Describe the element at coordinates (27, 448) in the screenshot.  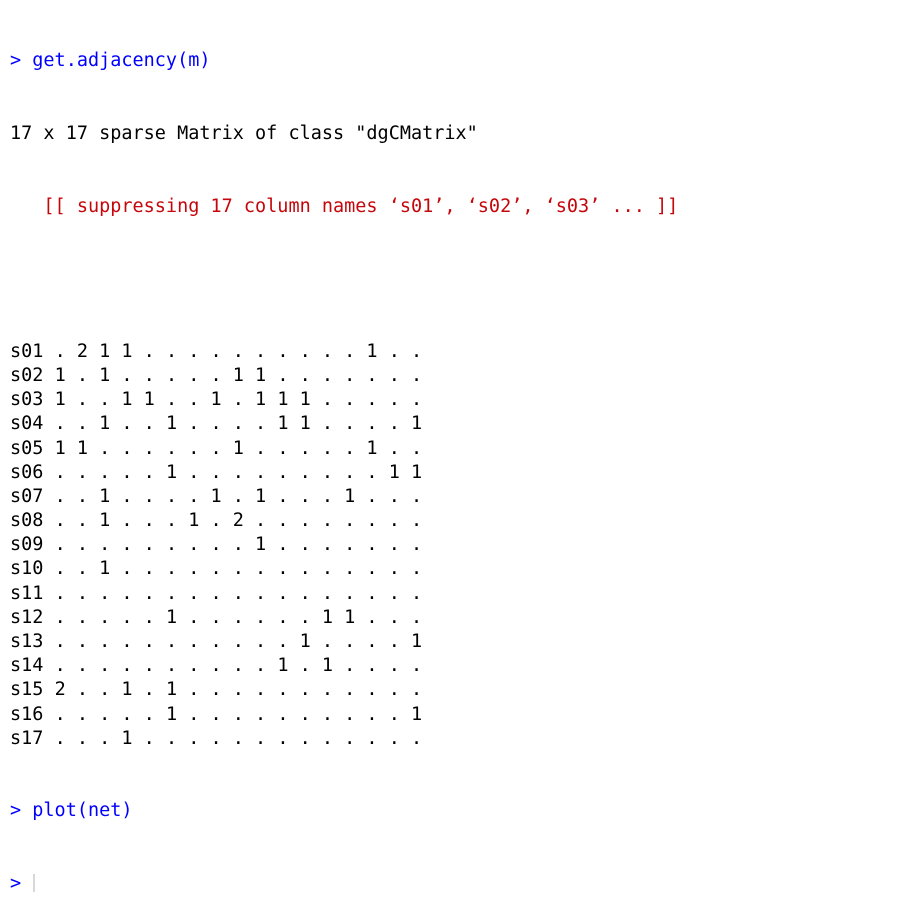
I see `row-label: s05` at that location.